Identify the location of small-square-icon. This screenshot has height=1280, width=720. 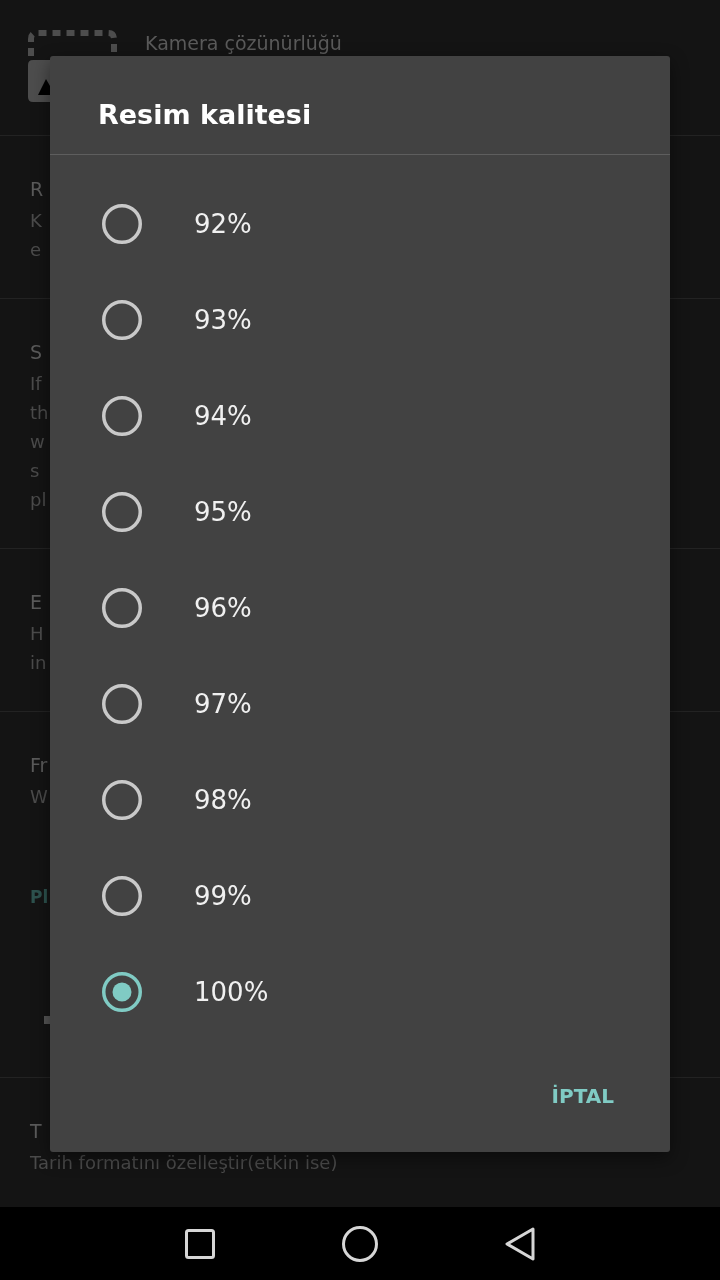
(47, 1020).